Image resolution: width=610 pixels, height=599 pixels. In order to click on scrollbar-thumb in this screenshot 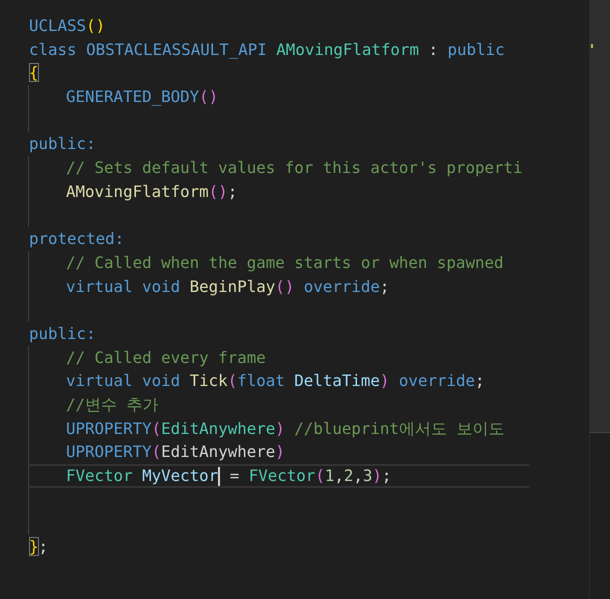, I will do `click(600, 216)`.